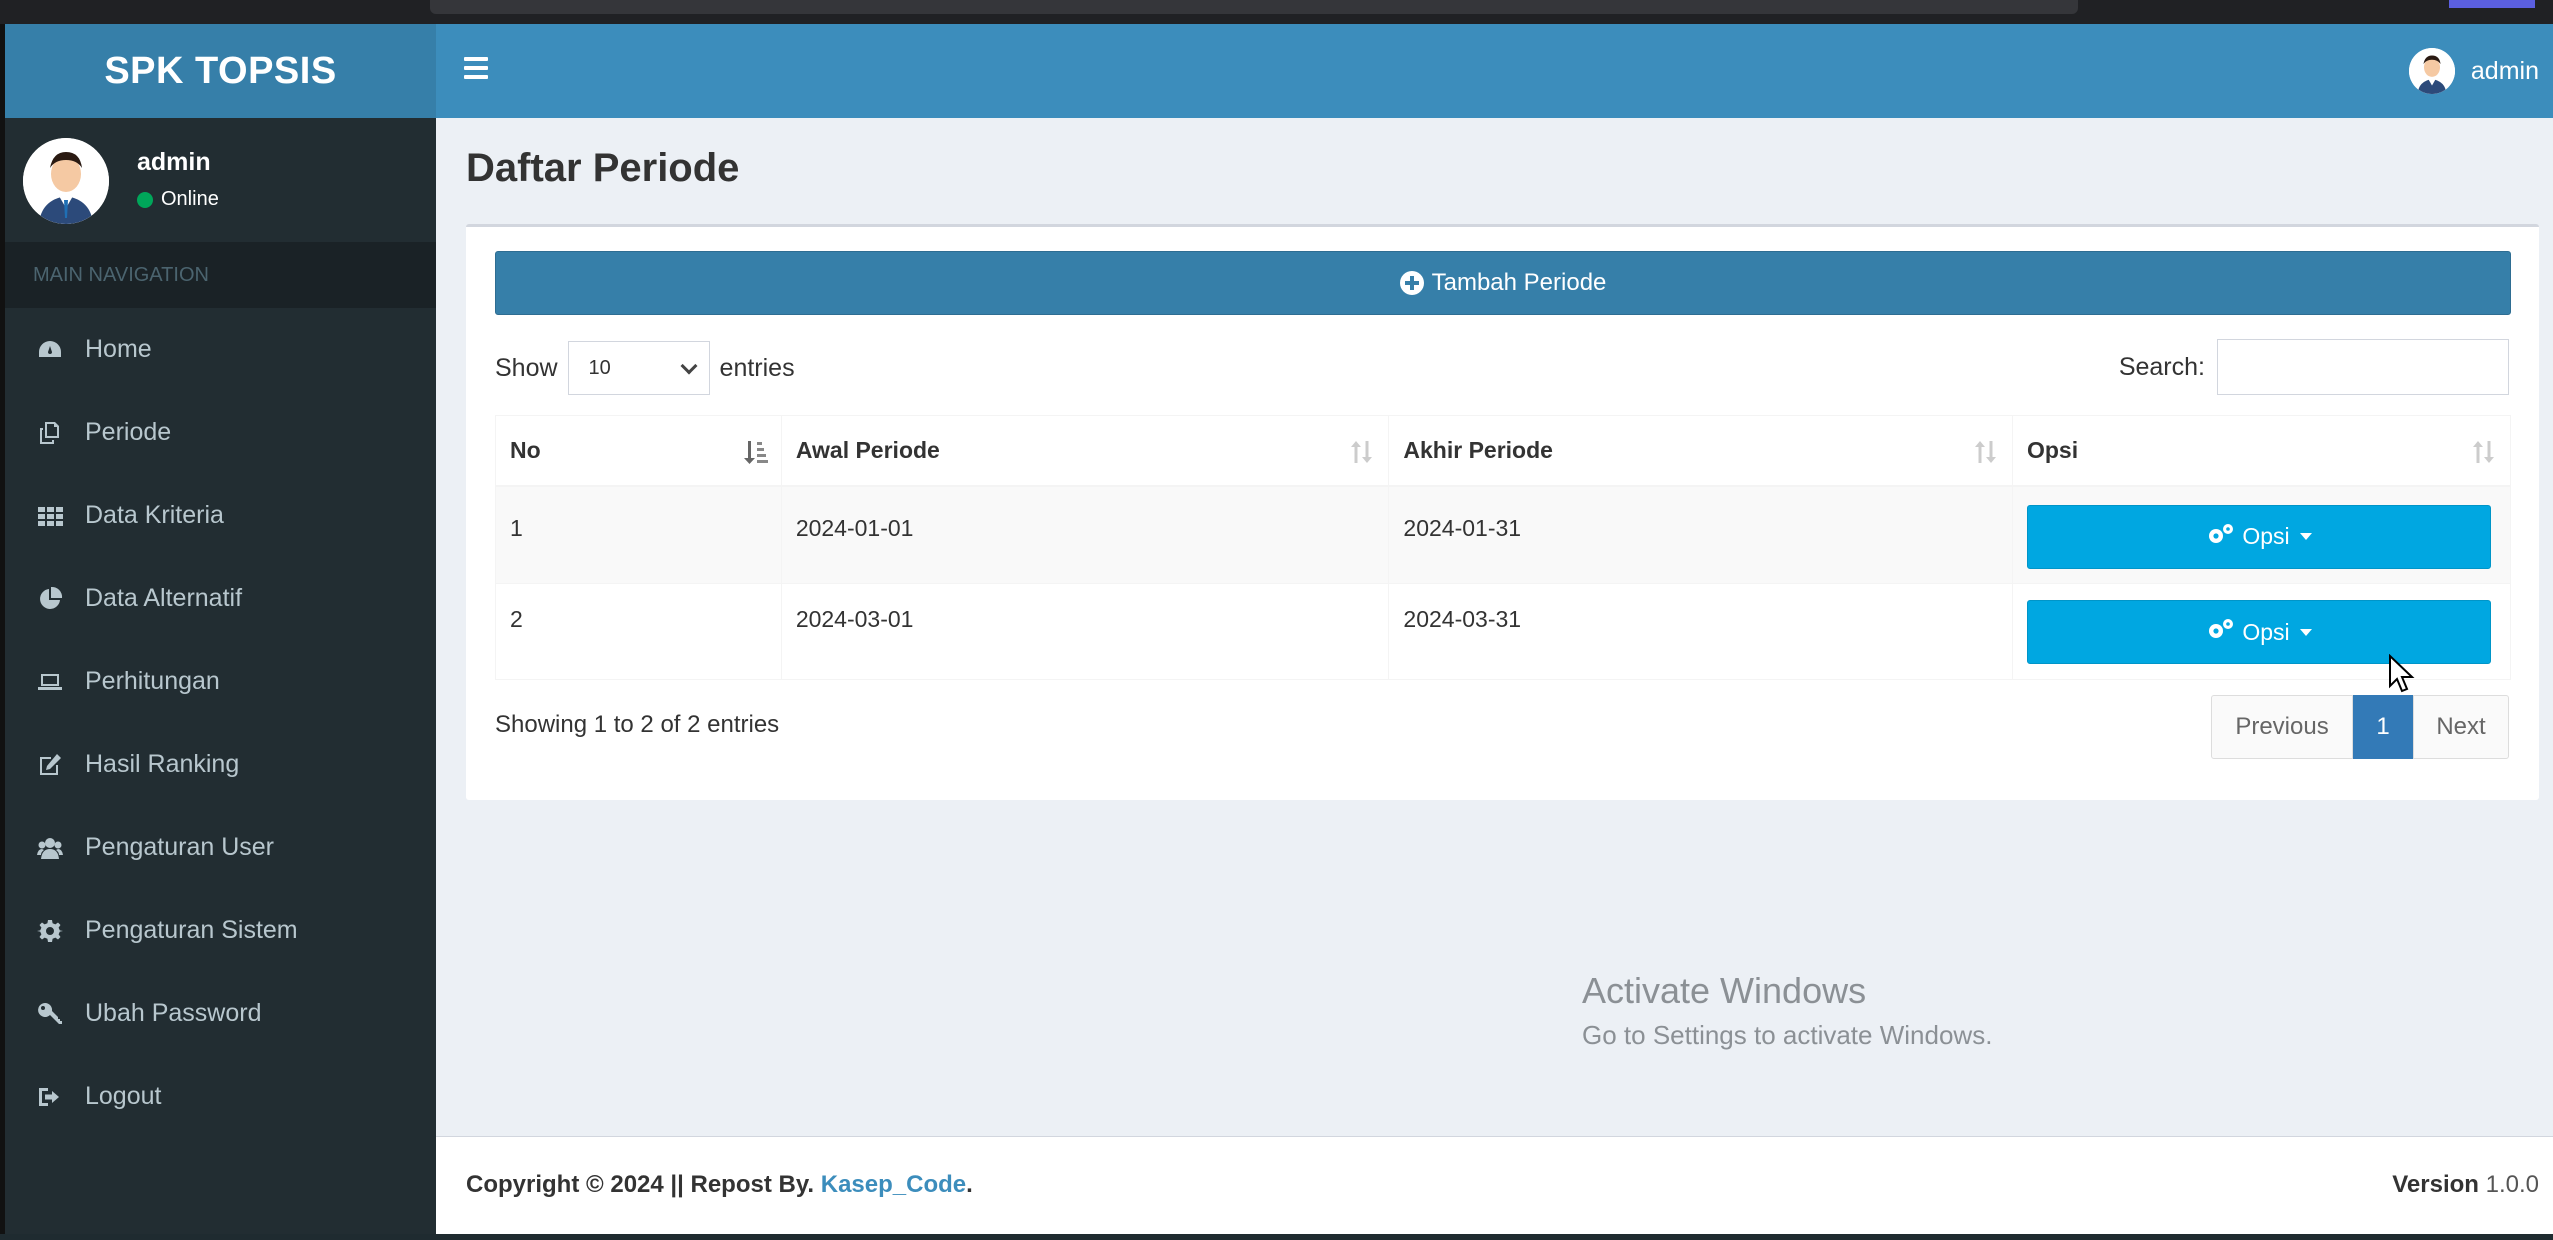 The width and height of the screenshot is (2553, 1240). Describe the element at coordinates (2363, 367) in the screenshot. I see `search-input` at that location.